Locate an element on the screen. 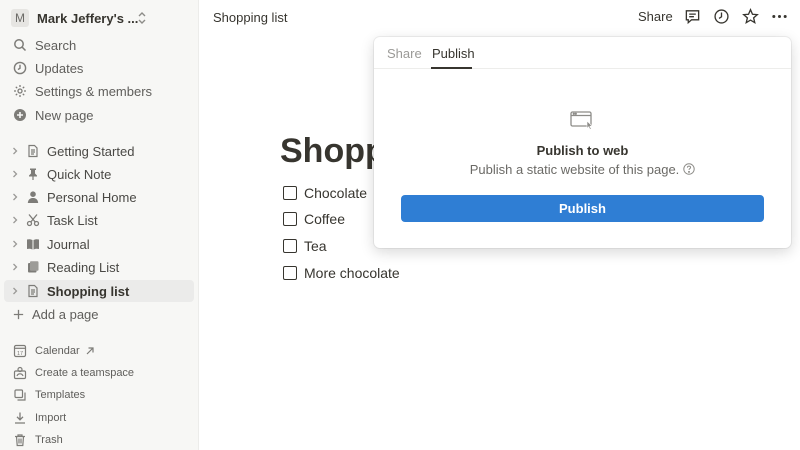  todo-label: Coffee is located at coordinates (324, 219).